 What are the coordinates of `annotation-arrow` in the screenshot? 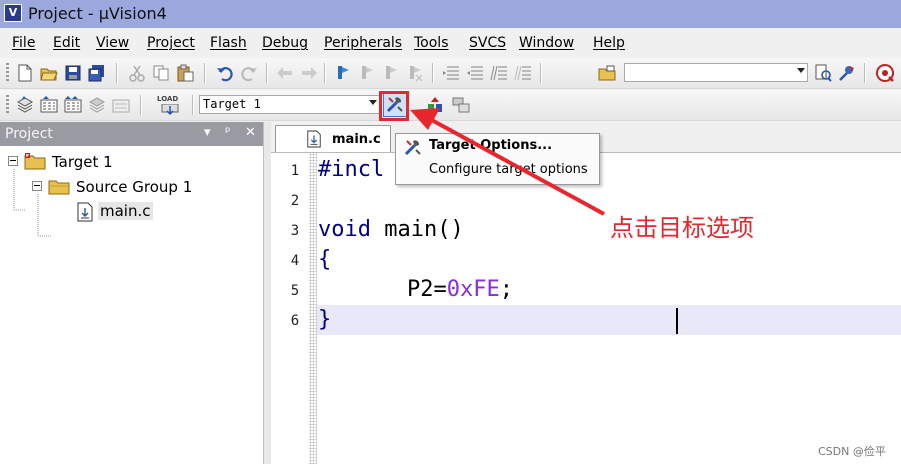 It's located at (507, 162).